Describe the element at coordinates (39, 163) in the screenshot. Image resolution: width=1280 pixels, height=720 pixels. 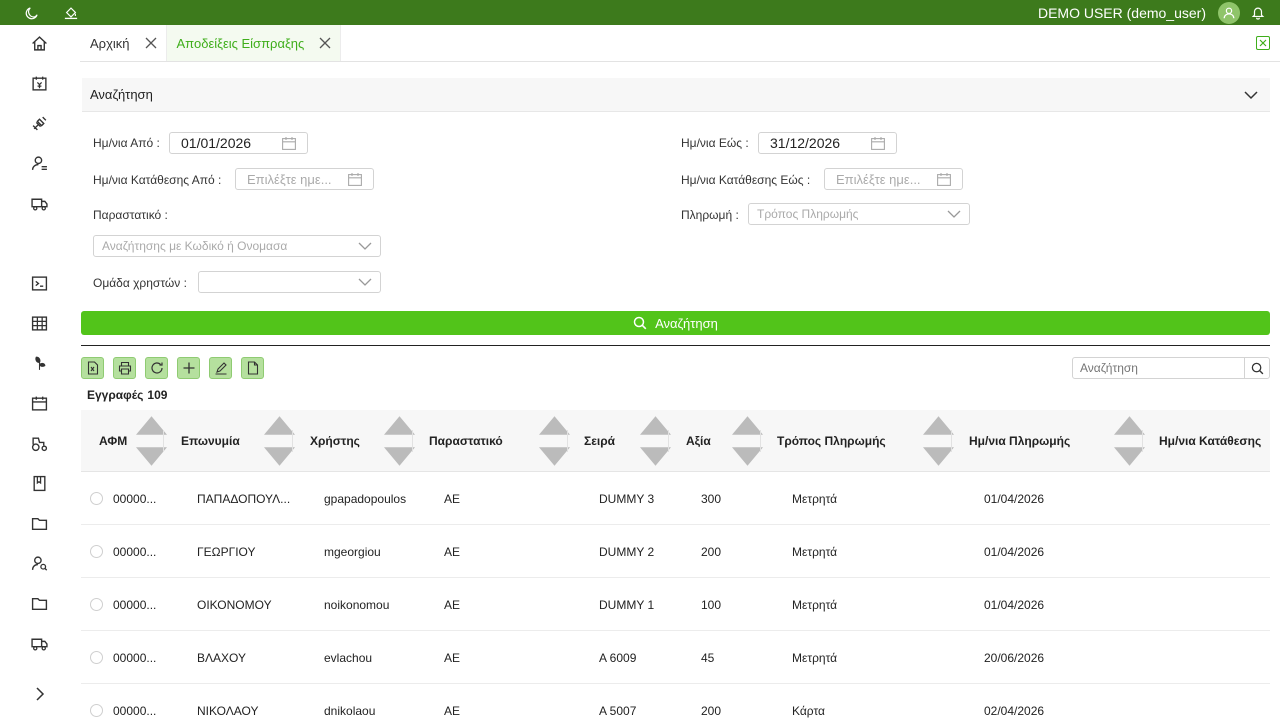
I see `user-list-icon` at that location.